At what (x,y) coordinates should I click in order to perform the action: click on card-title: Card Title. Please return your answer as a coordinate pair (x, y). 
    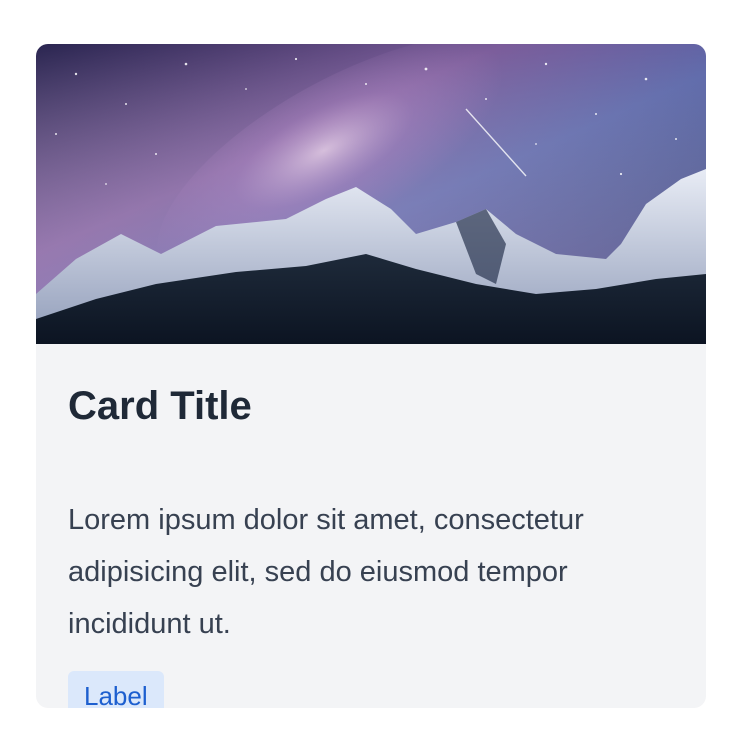
    Looking at the image, I should click on (160, 406).